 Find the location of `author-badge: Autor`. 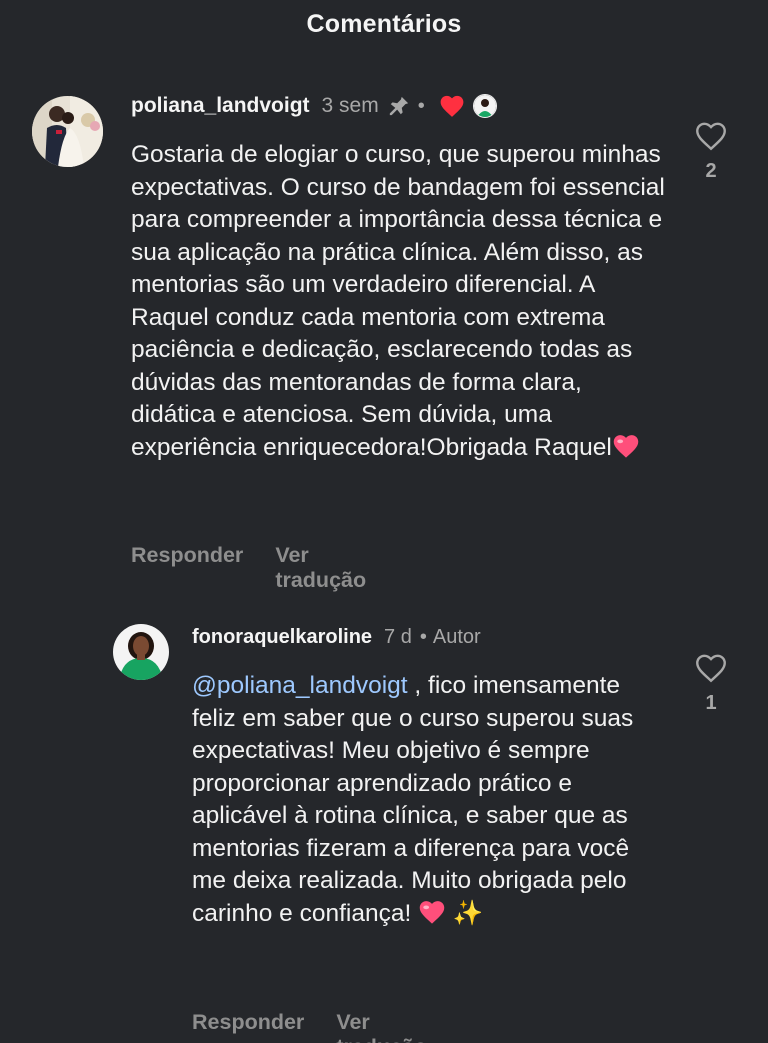

author-badge: Autor is located at coordinates (456, 636).